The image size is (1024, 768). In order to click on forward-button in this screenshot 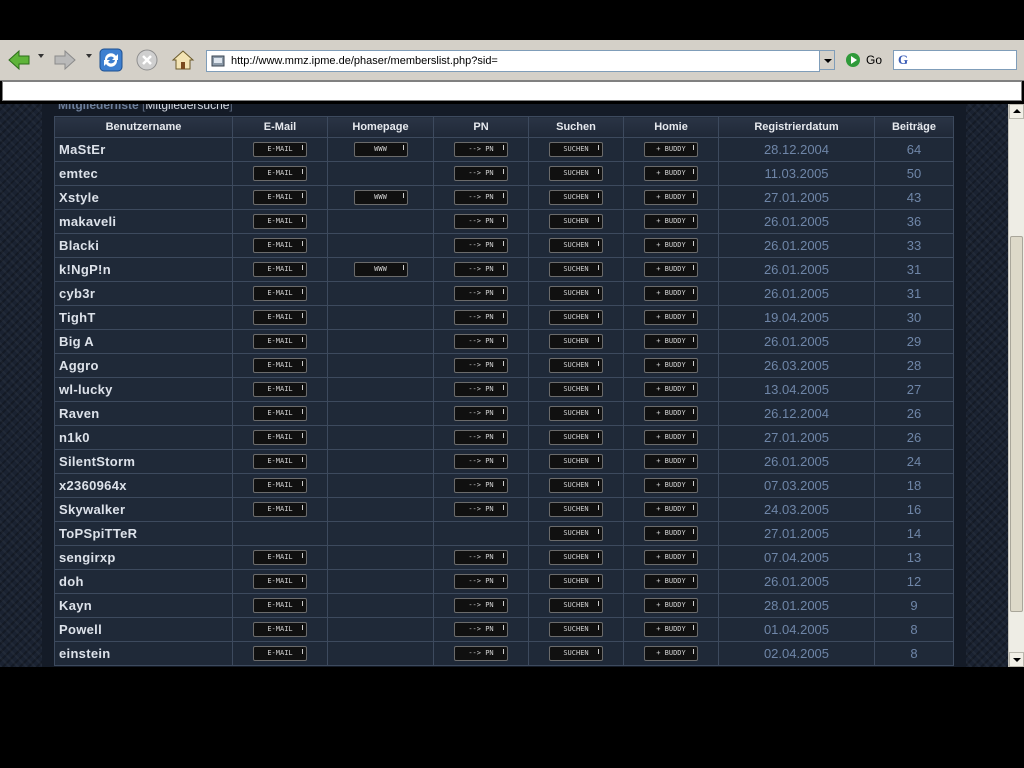, I will do `click(65, 60)`.